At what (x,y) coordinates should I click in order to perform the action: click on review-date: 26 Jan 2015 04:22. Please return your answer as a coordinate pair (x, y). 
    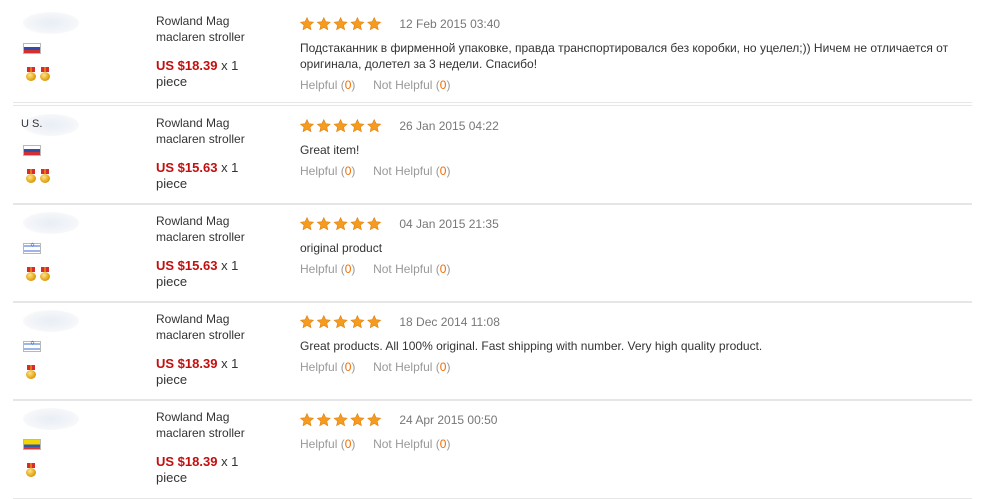
    Looking at the image, I should click on (449, 125).